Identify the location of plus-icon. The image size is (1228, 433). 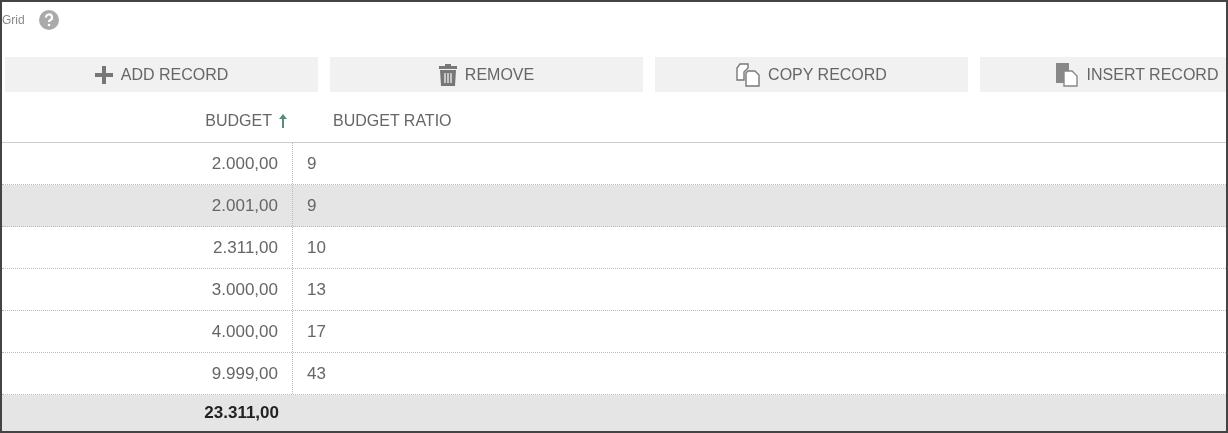
(103, 74).